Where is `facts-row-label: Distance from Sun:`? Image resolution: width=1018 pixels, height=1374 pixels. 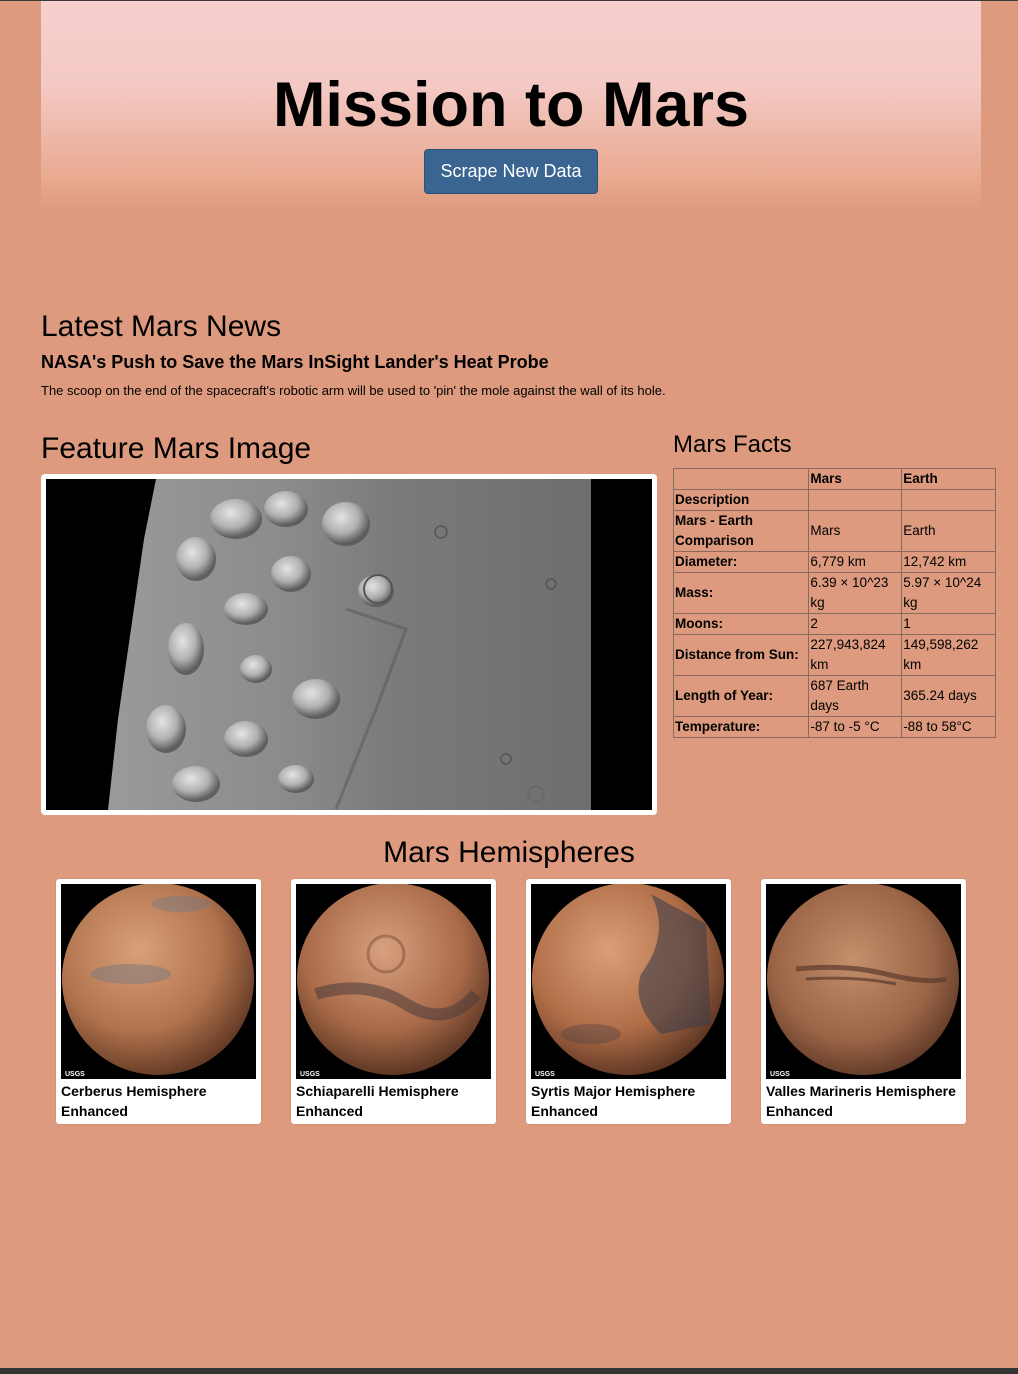
facts-row-label: Distance from Sun: is located at coordinates (741, 655).